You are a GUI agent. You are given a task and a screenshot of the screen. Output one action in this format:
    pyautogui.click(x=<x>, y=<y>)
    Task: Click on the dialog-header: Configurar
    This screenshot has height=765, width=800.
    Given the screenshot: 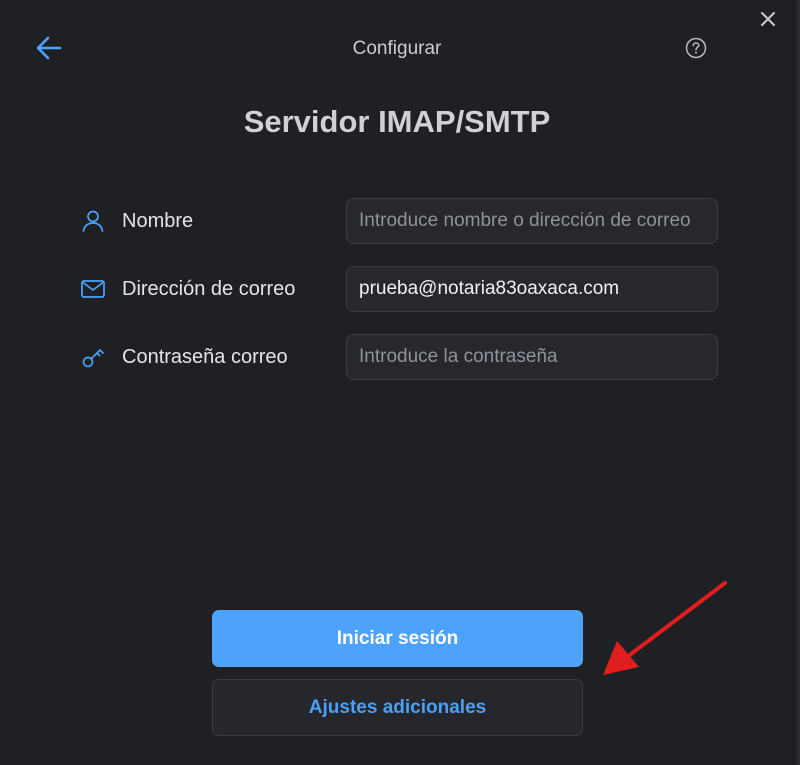 What is the action you would take?
    pyautogui.click(x=400, y=48)
    